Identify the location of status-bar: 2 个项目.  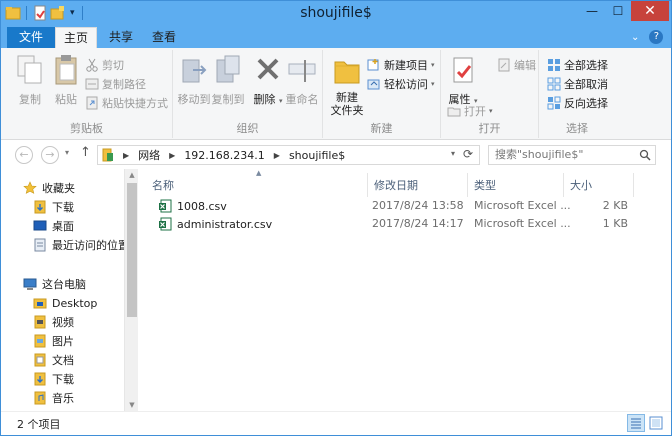
(336, 423).